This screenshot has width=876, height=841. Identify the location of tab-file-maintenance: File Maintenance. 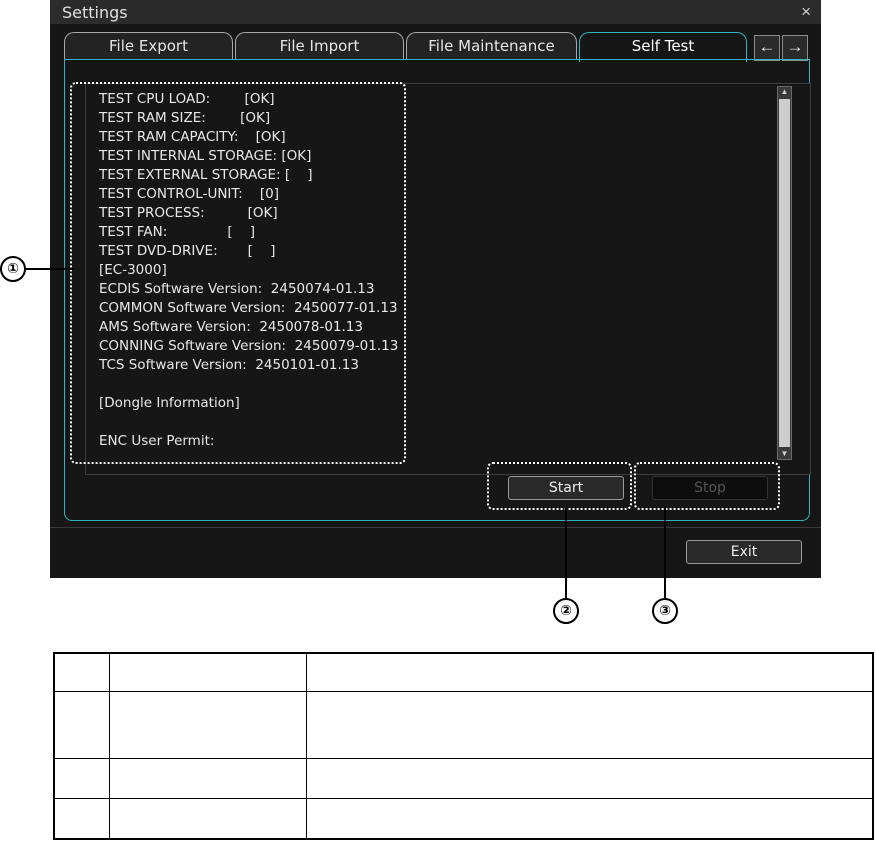
(491, 46).